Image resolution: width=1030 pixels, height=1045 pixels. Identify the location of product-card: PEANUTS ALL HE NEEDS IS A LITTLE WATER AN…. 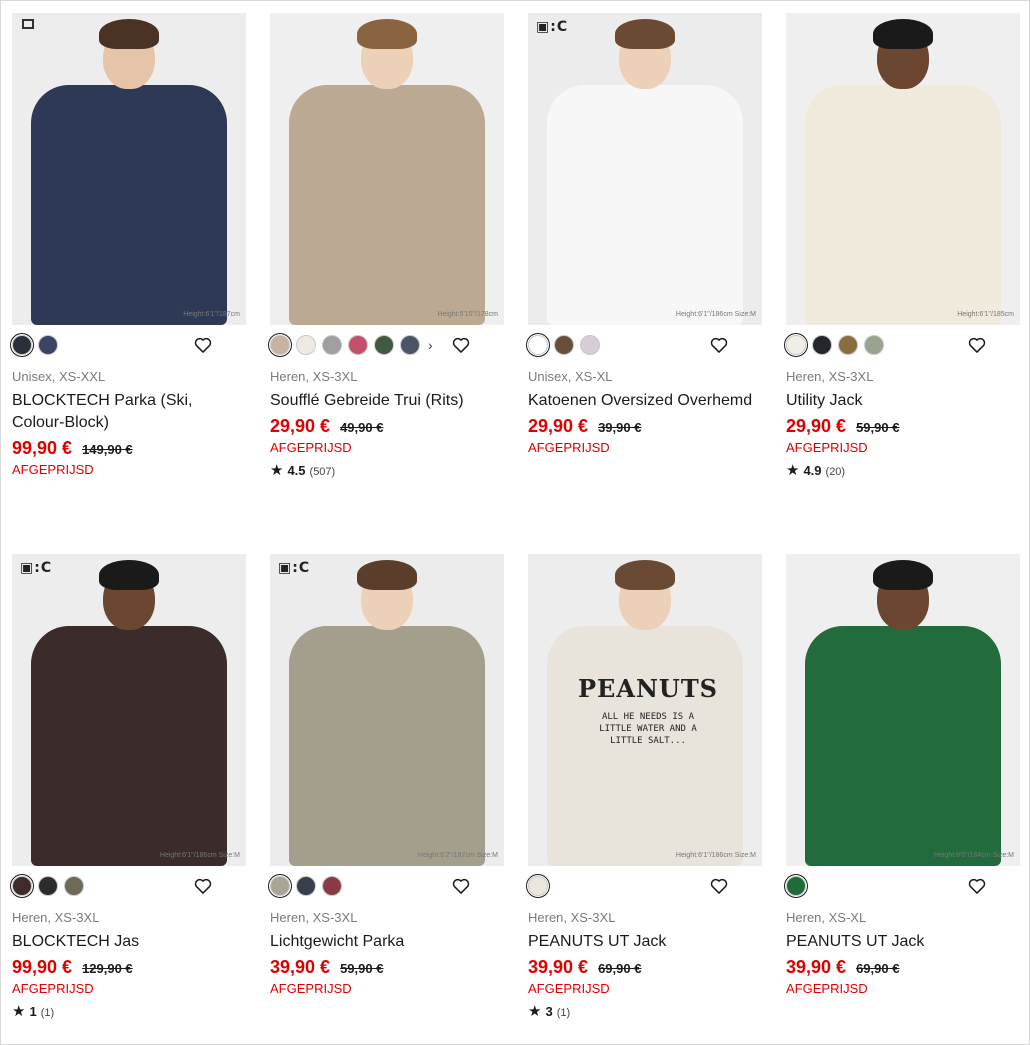
(645, 799).